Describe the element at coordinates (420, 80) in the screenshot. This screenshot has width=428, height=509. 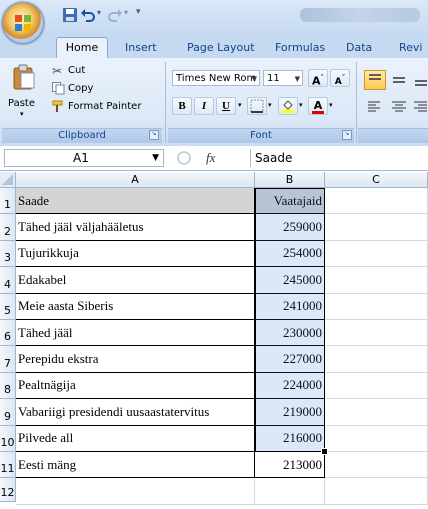
I see `align-bottom-button` at that location.